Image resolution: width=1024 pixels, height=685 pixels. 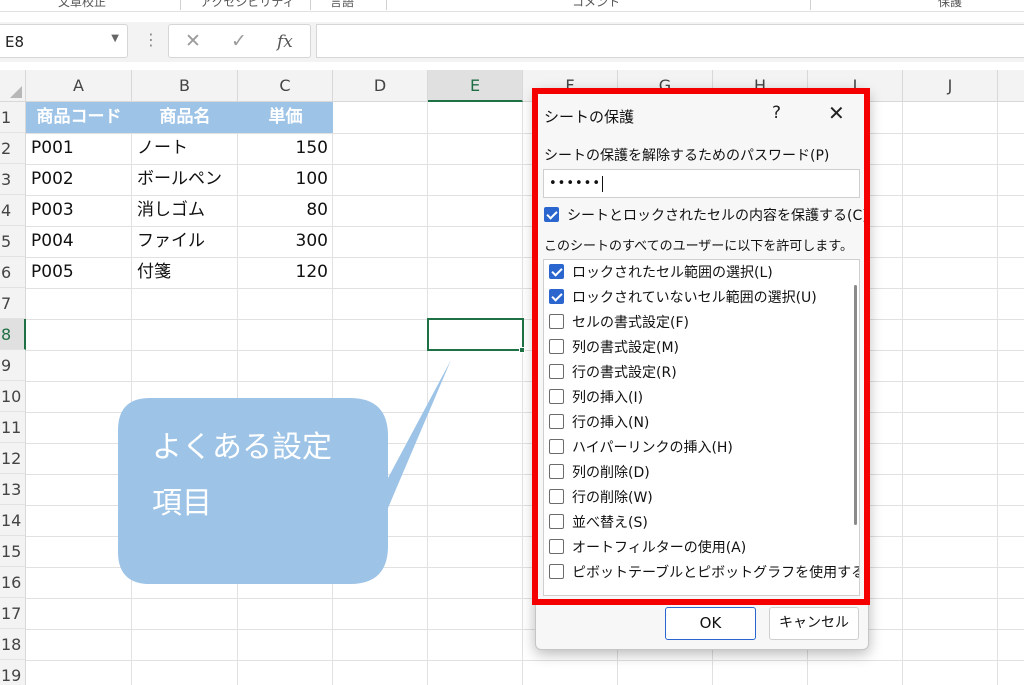 What do you see at coordinates (950, 86) in the screenshot?
I see `column-header-j: J` at bounding box center [950, 86].